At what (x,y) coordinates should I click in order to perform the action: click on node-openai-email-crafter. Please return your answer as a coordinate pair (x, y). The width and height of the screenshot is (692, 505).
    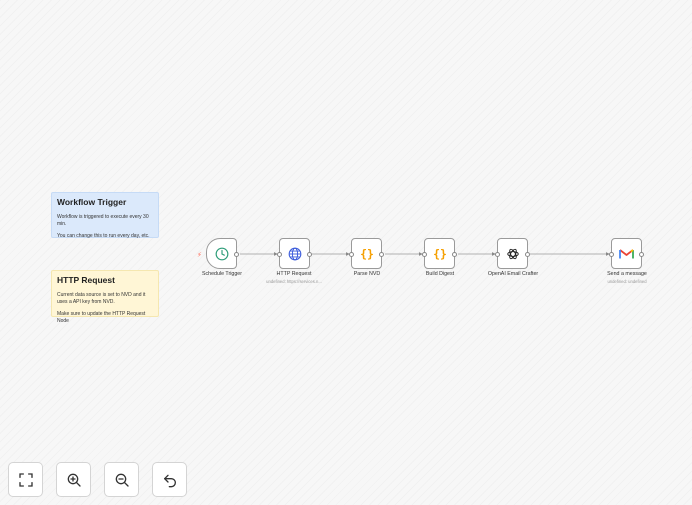
    Looking at the image, I should click on (512, 253).